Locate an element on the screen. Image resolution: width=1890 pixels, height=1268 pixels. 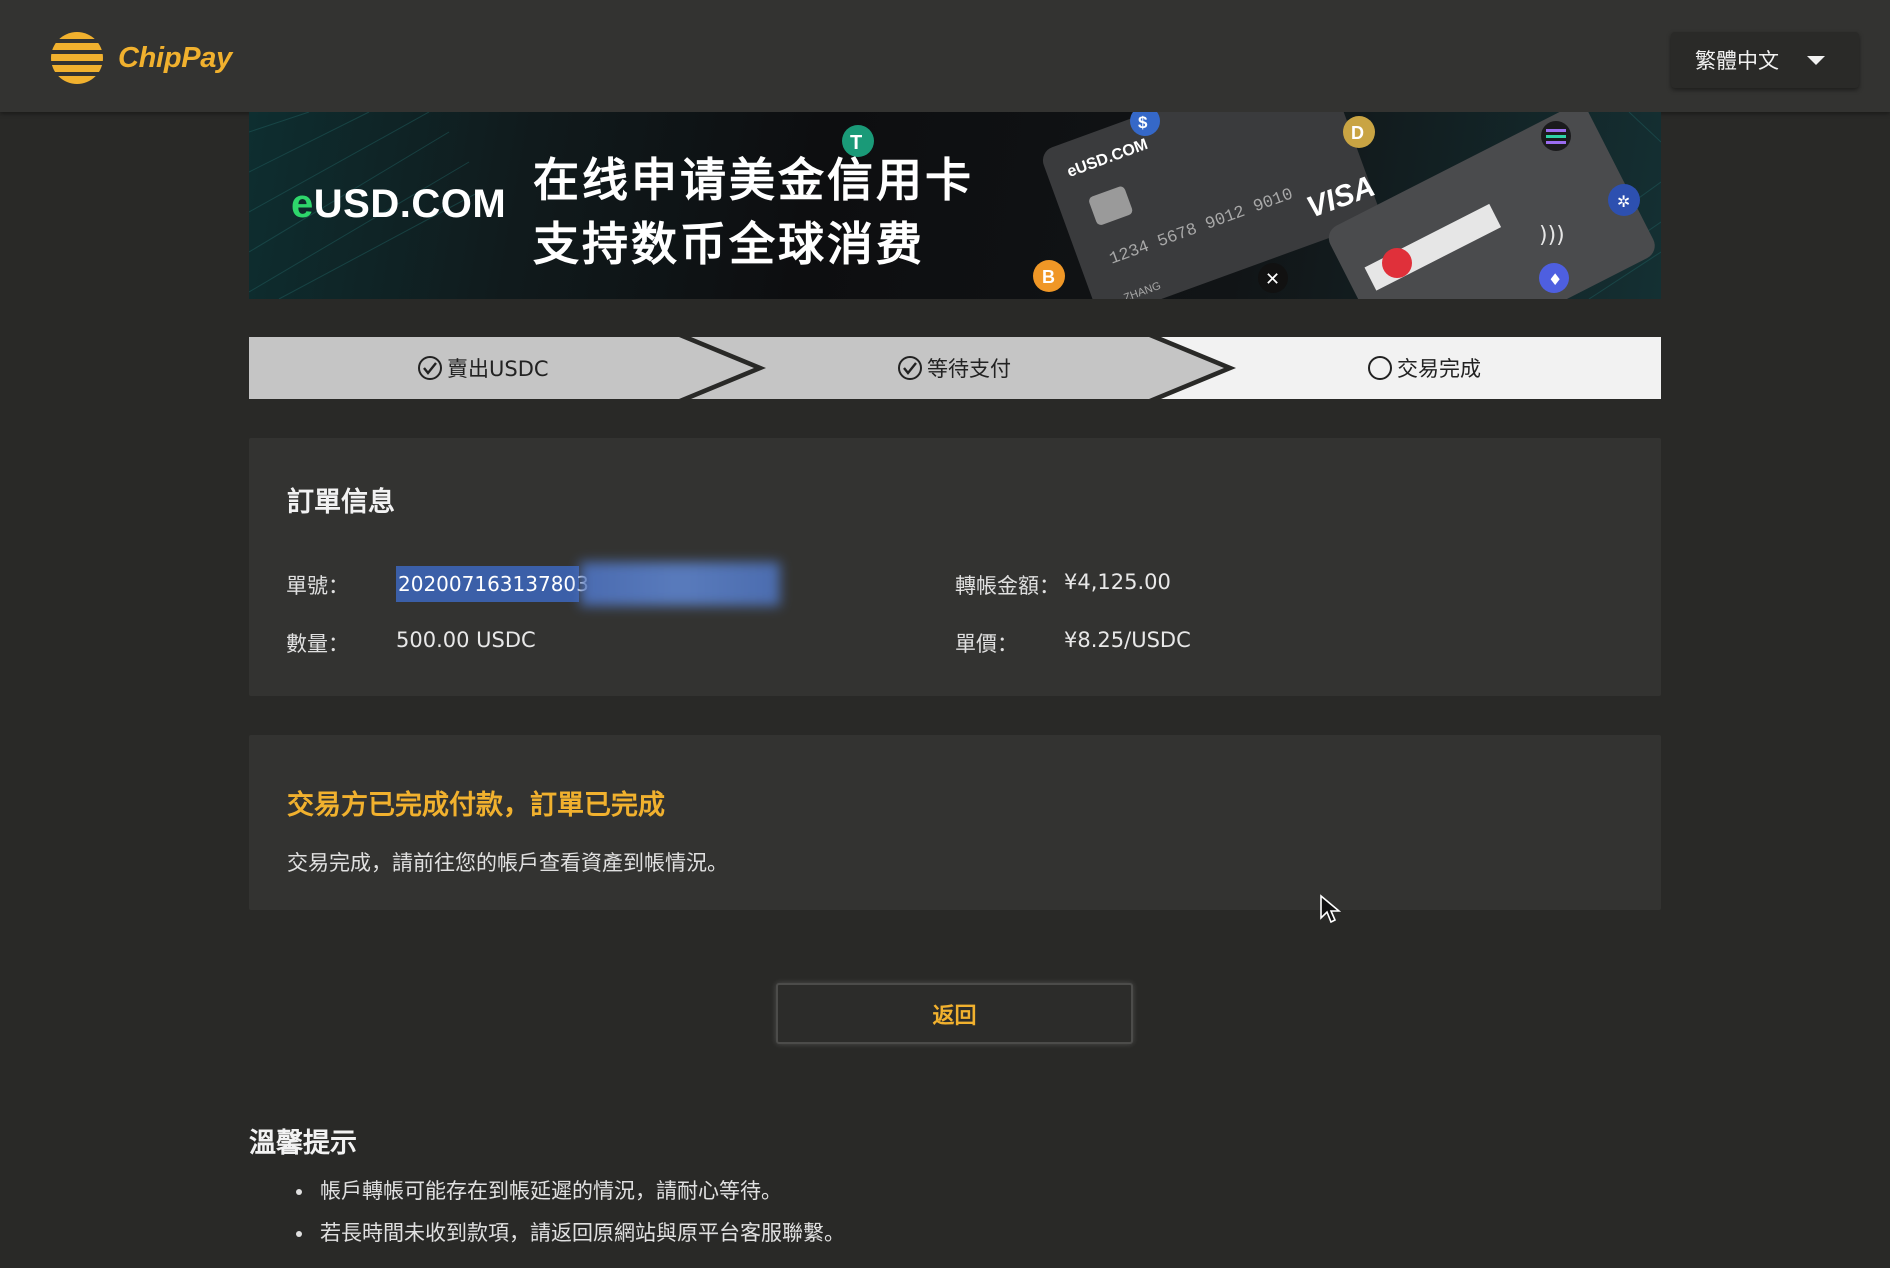
status-description: 交易完成，請前往您的帳戶查看資產到帳情況。 is located at coordinates (507, 863).